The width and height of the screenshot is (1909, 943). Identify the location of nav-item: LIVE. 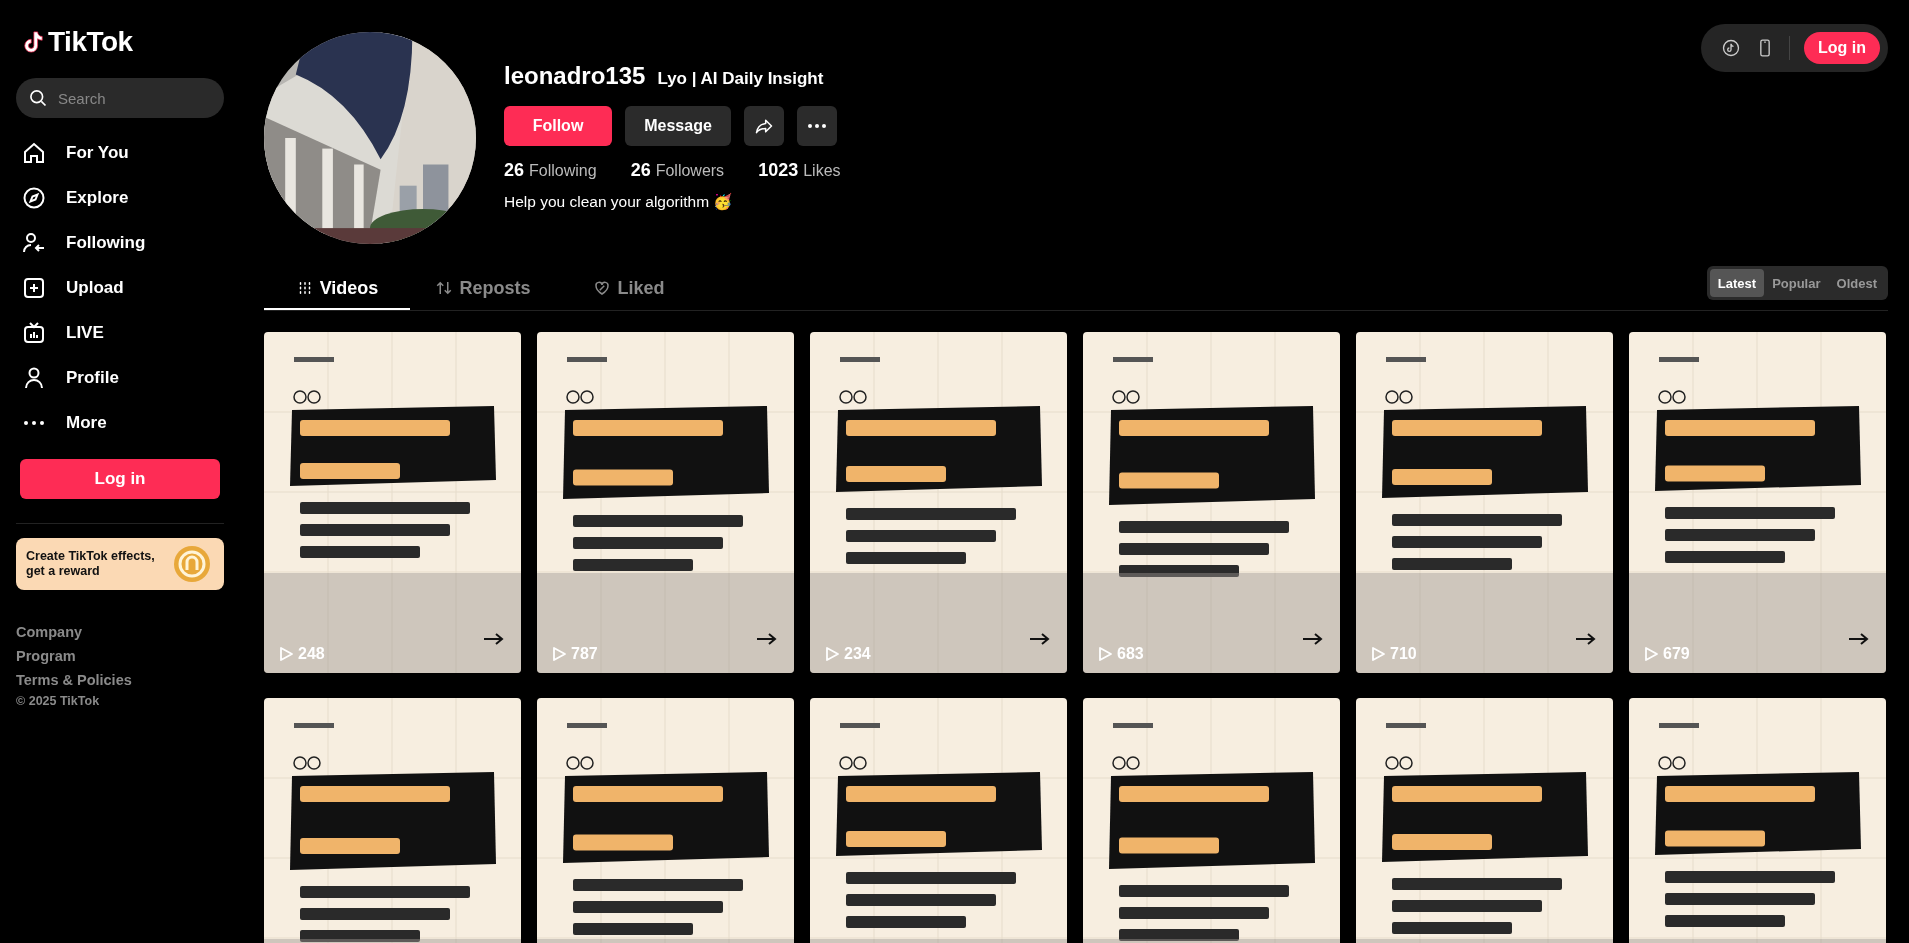
(120, 332).